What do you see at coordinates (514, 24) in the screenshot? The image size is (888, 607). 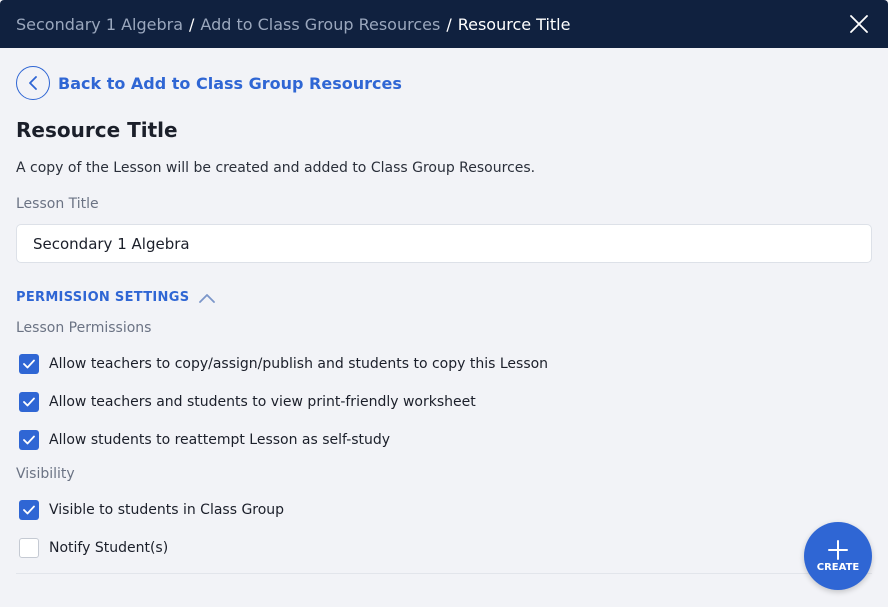 I see `breadcrumb-current: Resource Title` at bounding box center [514, 24].